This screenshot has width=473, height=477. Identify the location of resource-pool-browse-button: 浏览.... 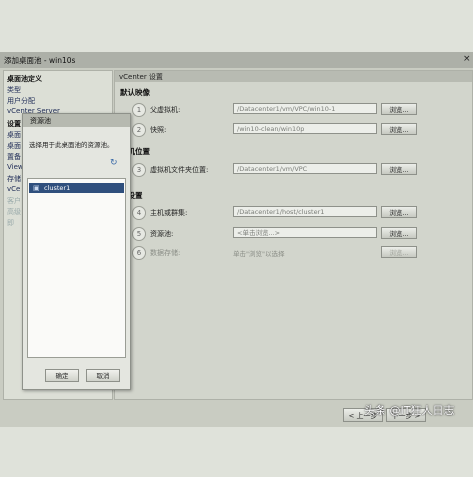
(399, 233).